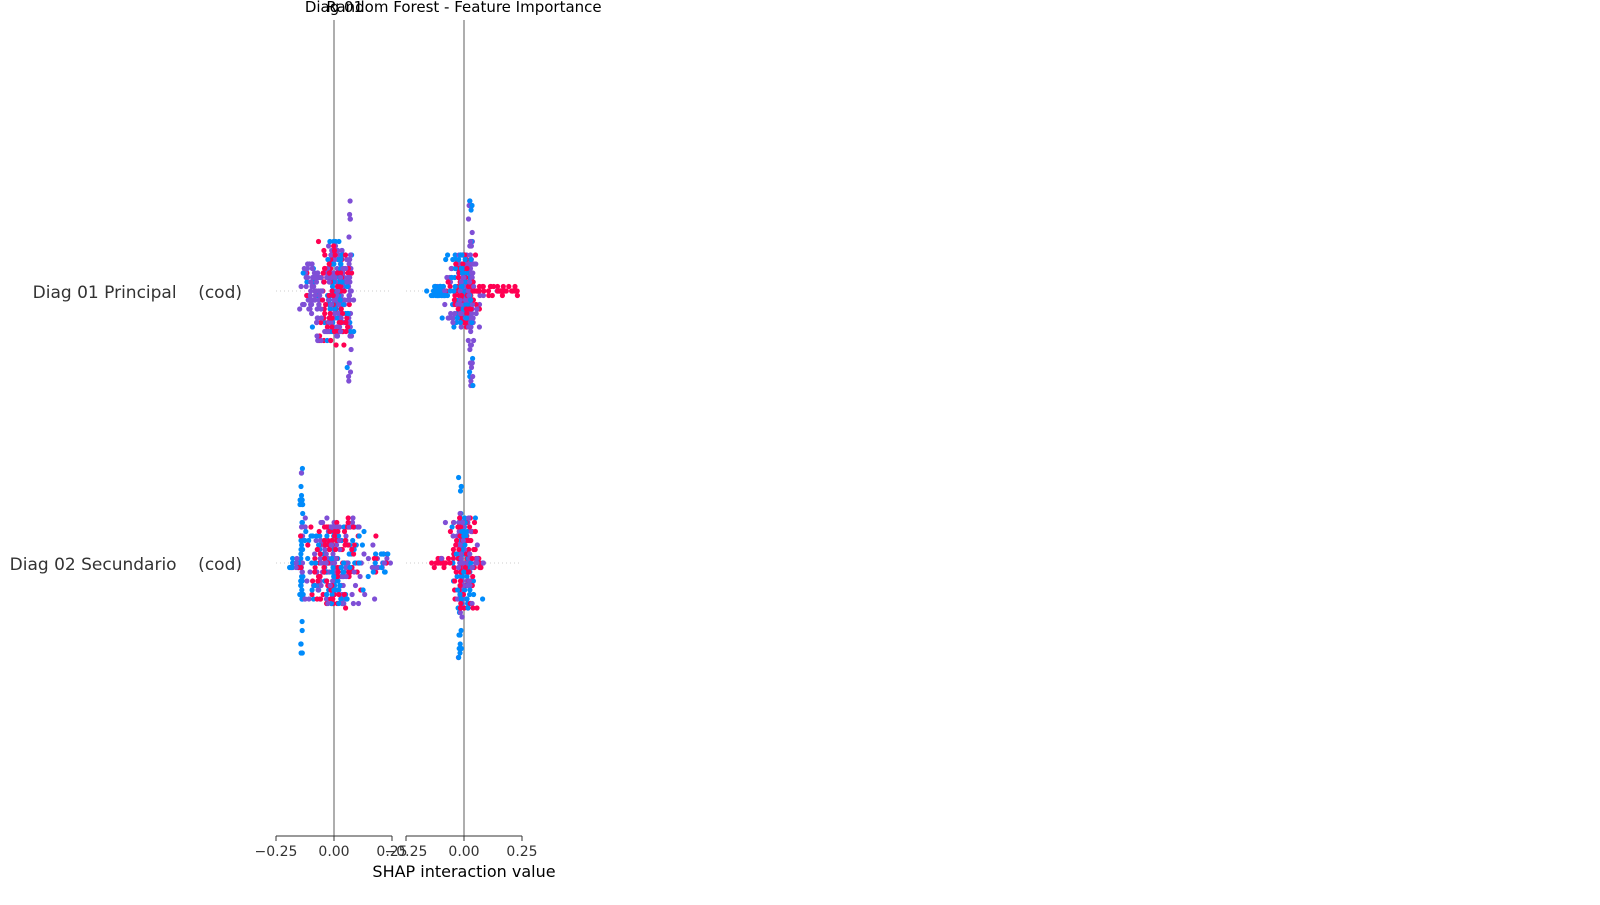 Image resolution: width=1600 pixels, height=905 pixels. I want to click on x-tick-label: 0.25, so click(521, 852).